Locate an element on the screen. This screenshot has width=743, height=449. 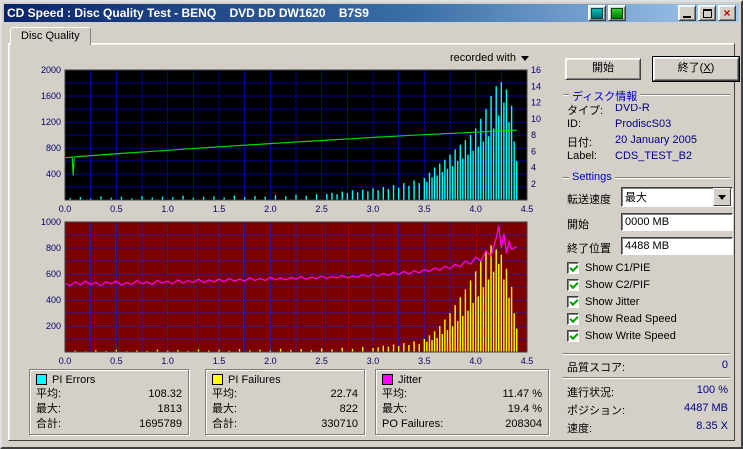
svg-text: 10 is located at coordinates (536, 119).